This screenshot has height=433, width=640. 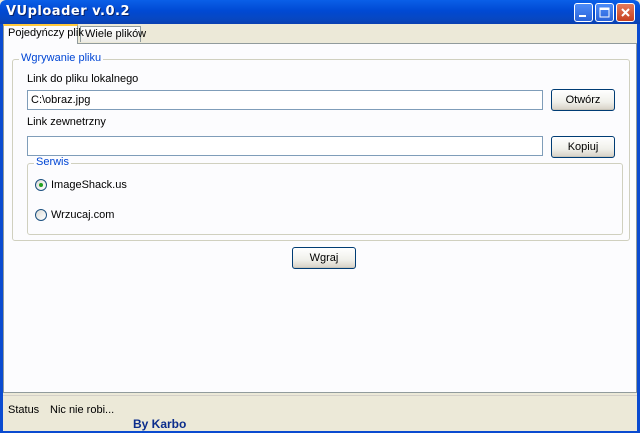 What do you see at coordinates (89, 185) in the screenshot?
I see `service-option-label: ImageShack.us` at bounding box center [89, 185].